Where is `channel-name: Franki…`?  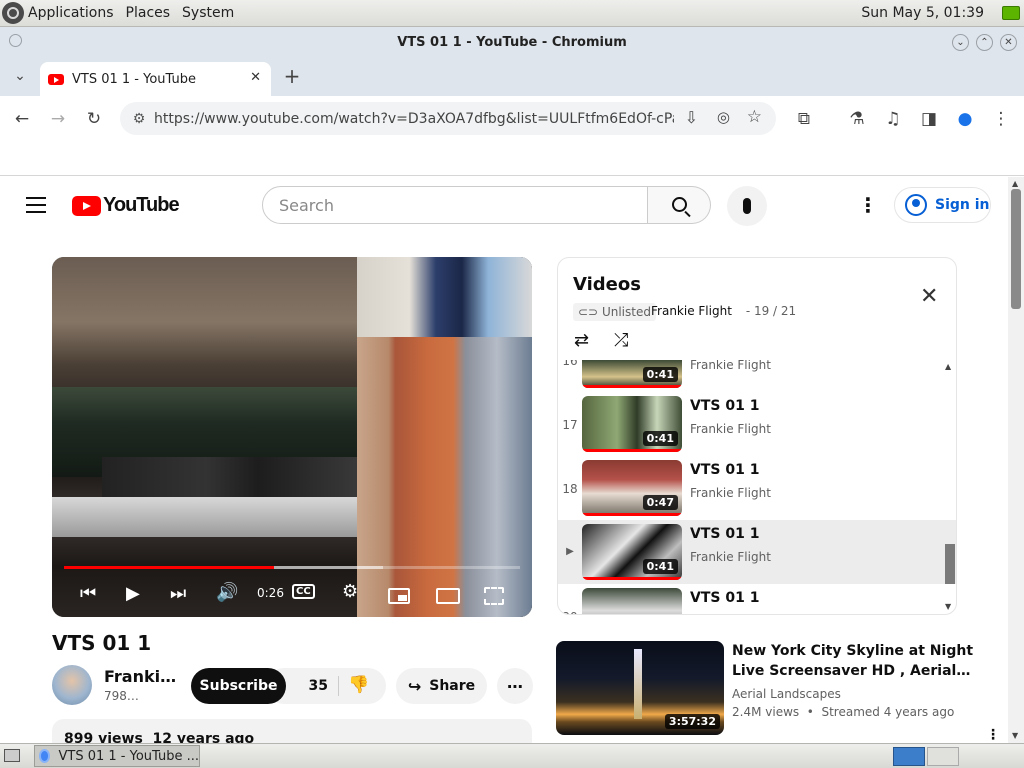 channel-name: Franki… is located at coordinates (140, 676).